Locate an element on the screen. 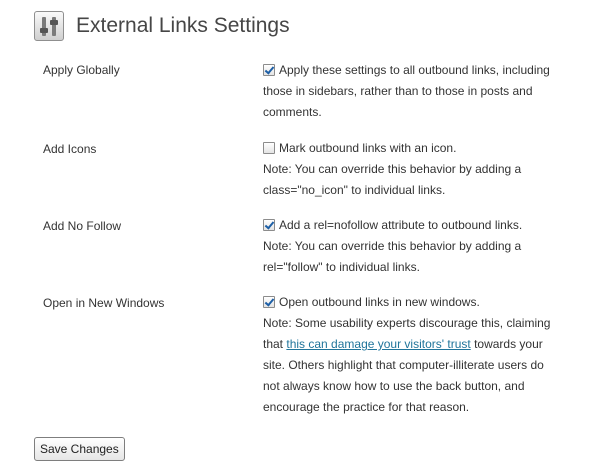  label-apply-globally: Apply Globally is located at coordinates (81, 70).